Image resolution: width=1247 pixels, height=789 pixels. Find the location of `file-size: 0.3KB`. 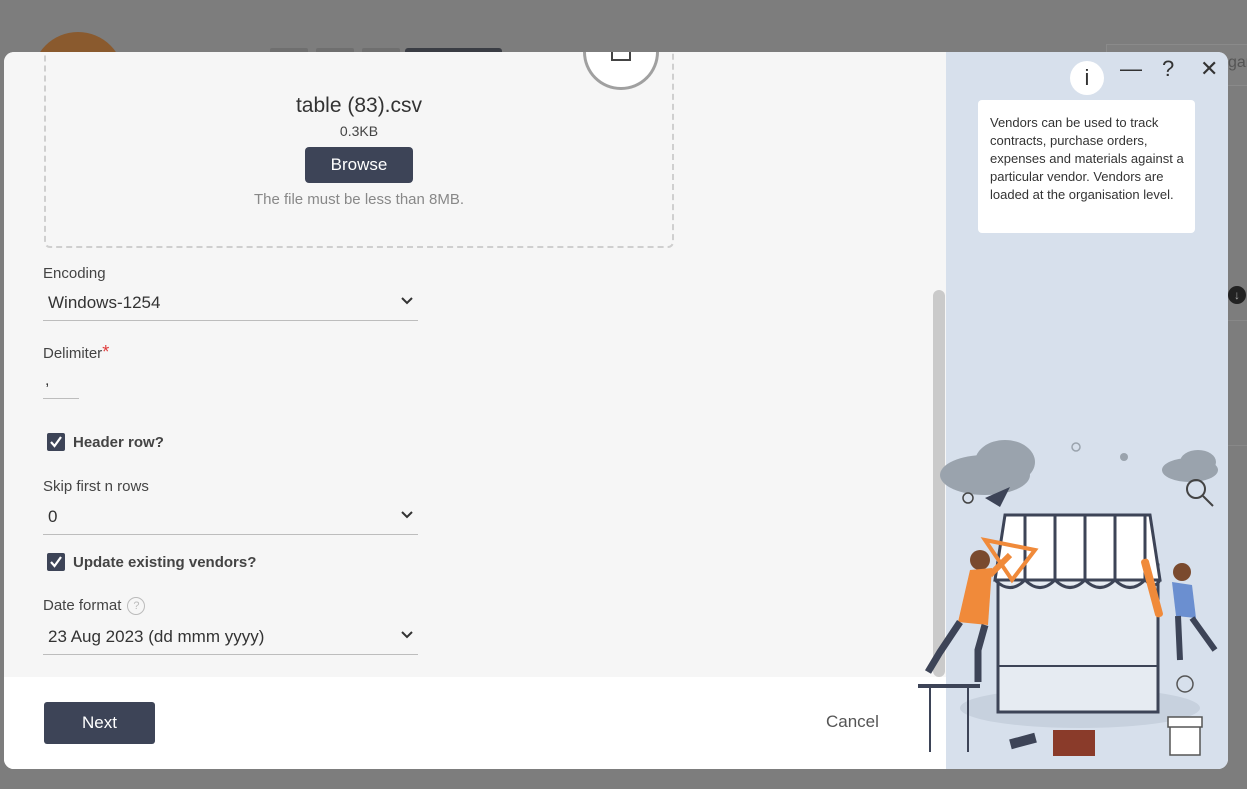

file-size: 0.3KB is located at coordinates (359, 131).